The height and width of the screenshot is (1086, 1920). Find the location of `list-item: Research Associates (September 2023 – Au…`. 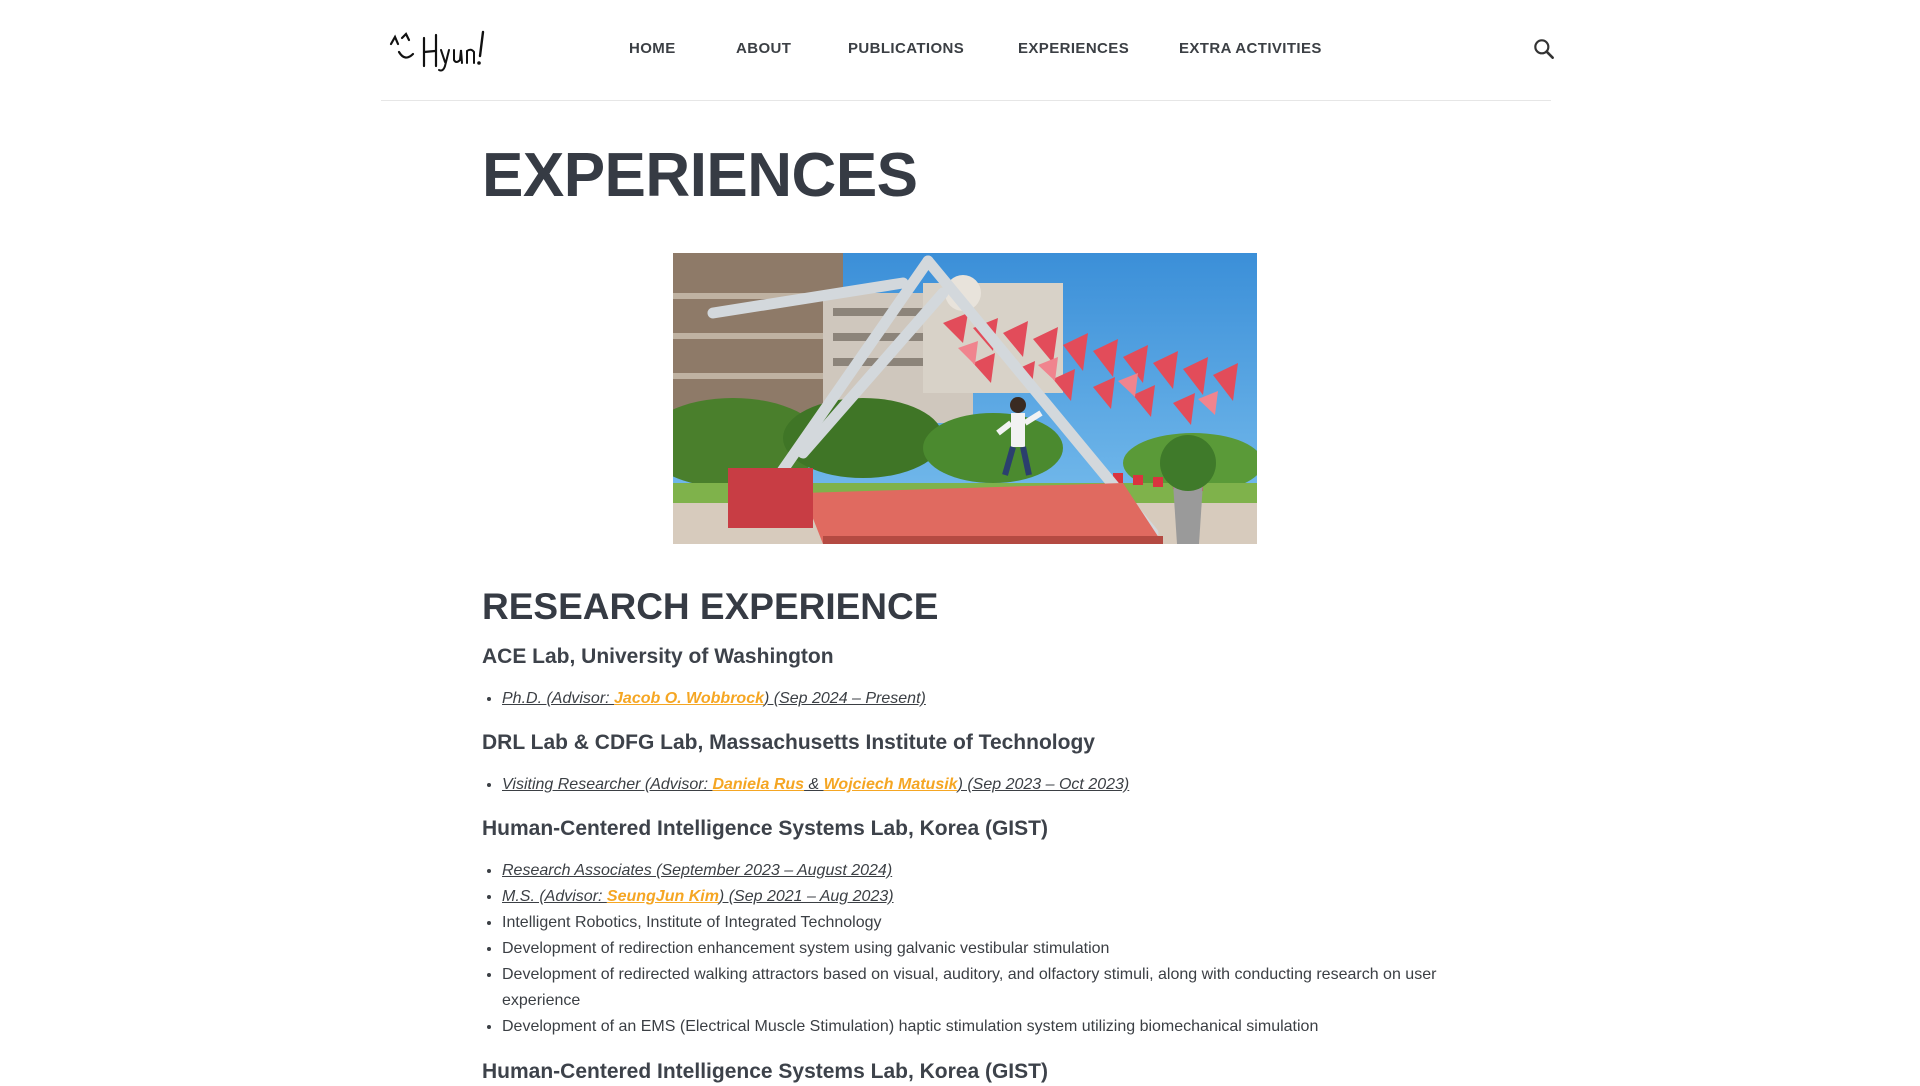

list-item: Research Associates (September 2023 – Au… is located at coordinates (992, 871).